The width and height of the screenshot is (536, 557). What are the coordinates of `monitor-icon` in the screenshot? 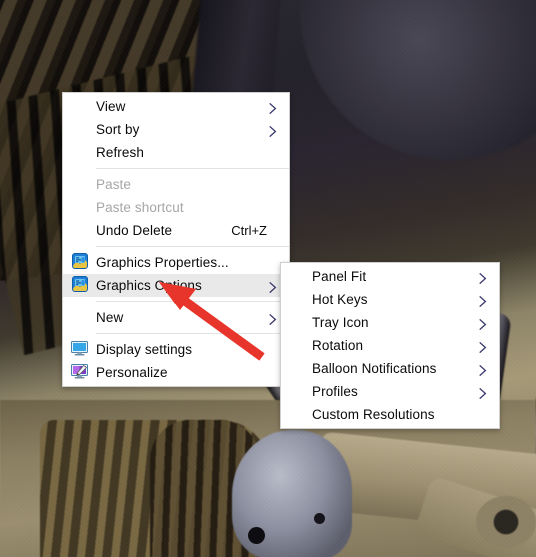 It's located at (79, 349).